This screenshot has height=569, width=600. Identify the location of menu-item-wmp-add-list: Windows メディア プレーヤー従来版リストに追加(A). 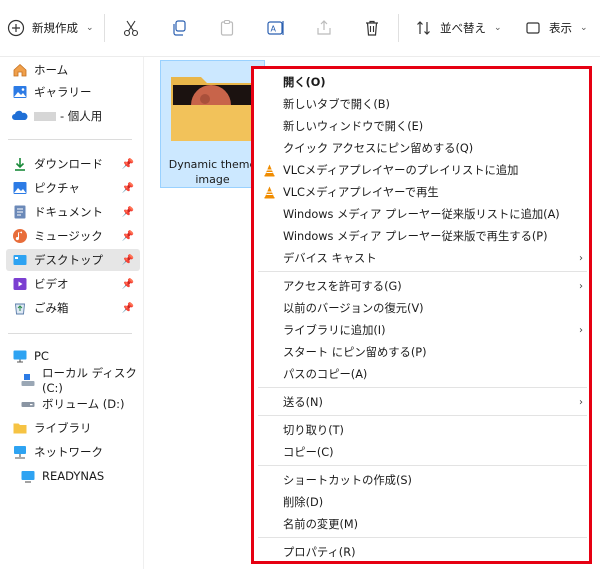
(421, 214).